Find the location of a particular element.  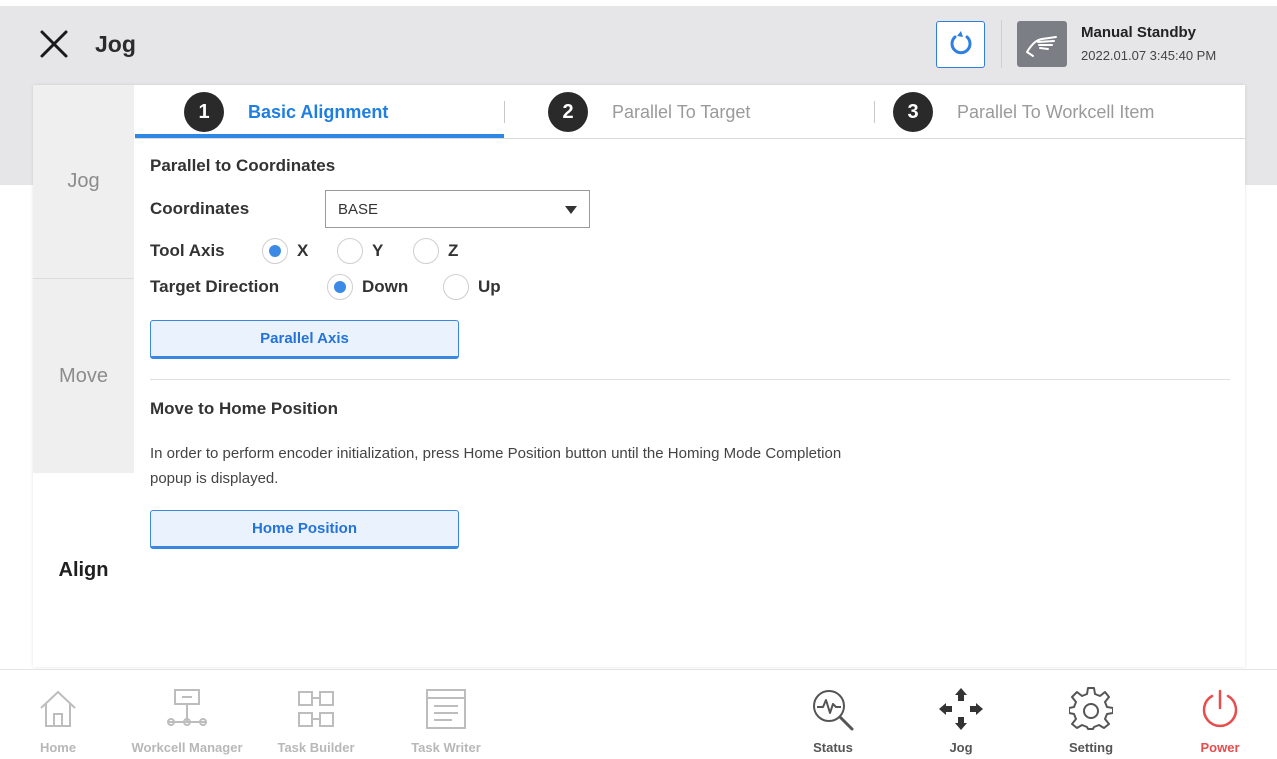

parallel-axis-button: Parallel Axis is located at coordinates (304, 339).